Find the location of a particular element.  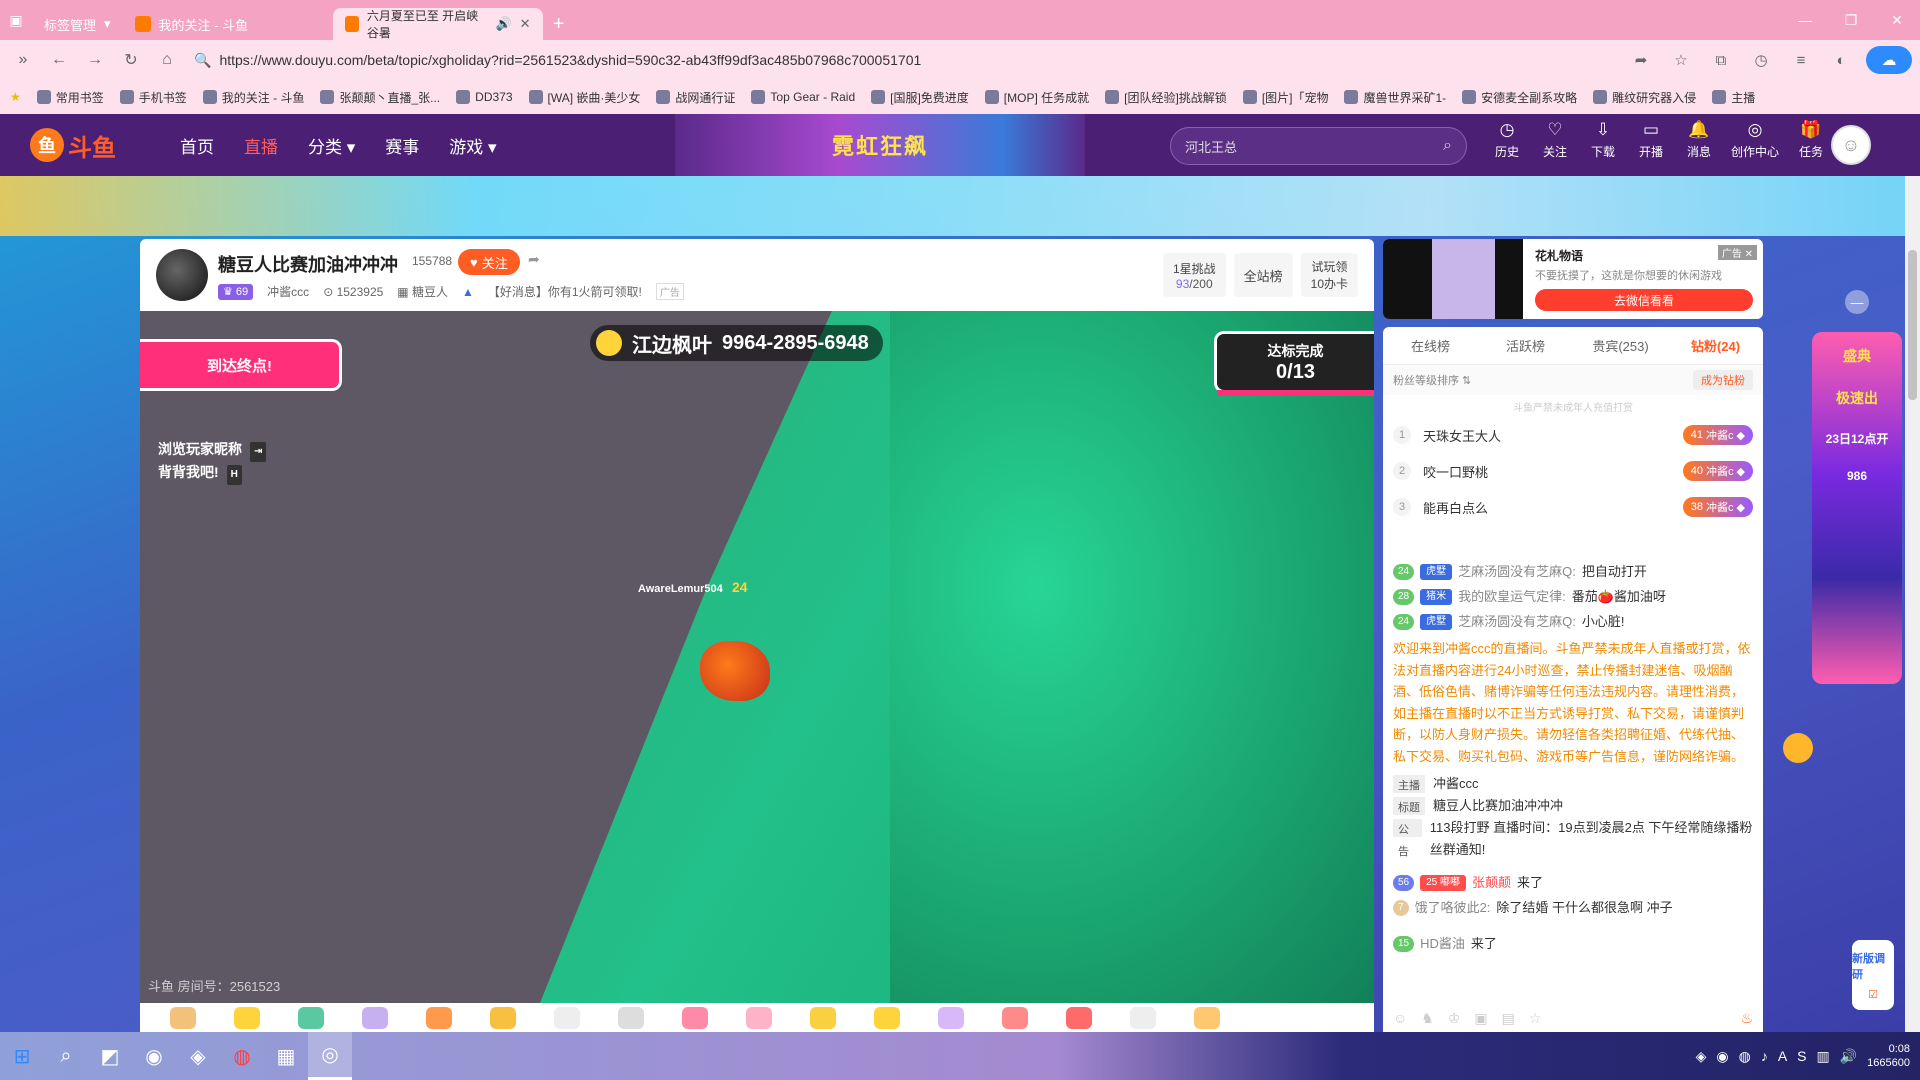

challenge-box: 1星挑战 93/200 is located at coordinates (1194, 275).